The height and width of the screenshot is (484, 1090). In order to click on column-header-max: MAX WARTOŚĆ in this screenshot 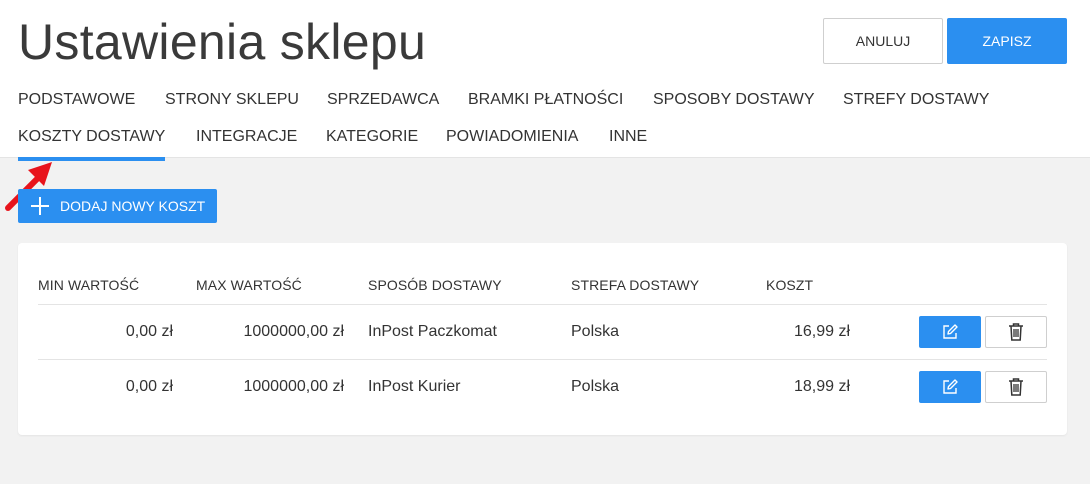, I will do `click(249, 285)`.